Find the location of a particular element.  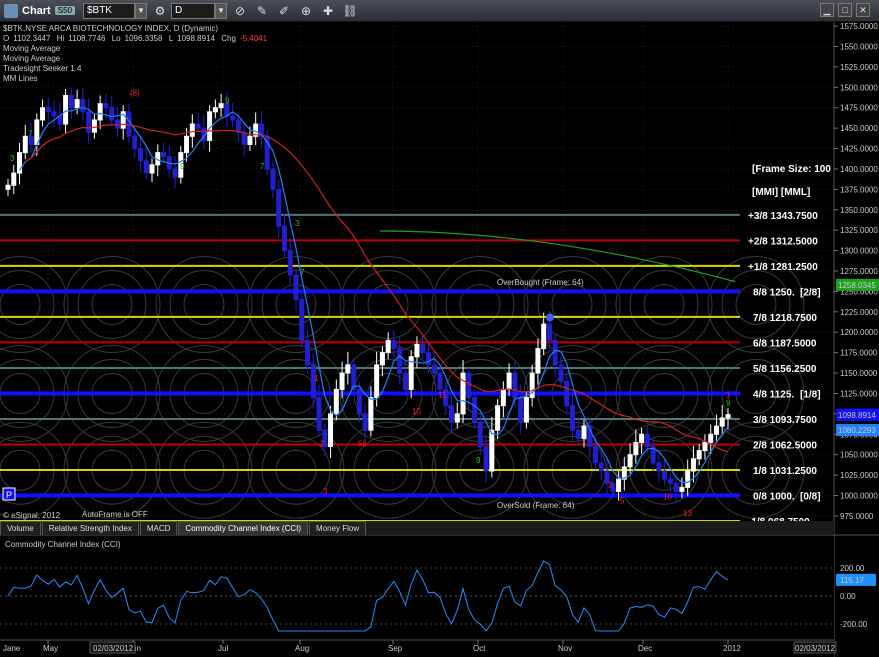

price-tick: 1300.0000 is located at coordinates (859, 251).